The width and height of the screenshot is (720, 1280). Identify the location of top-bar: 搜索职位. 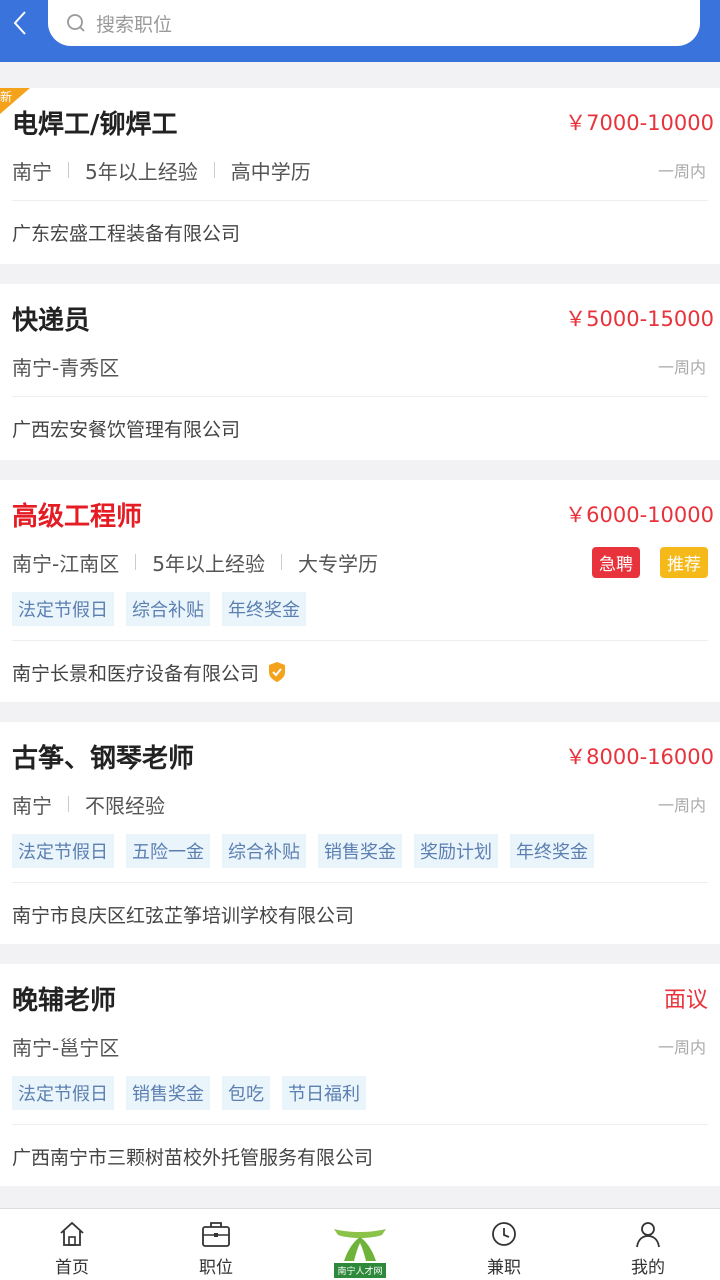
(360, 31).